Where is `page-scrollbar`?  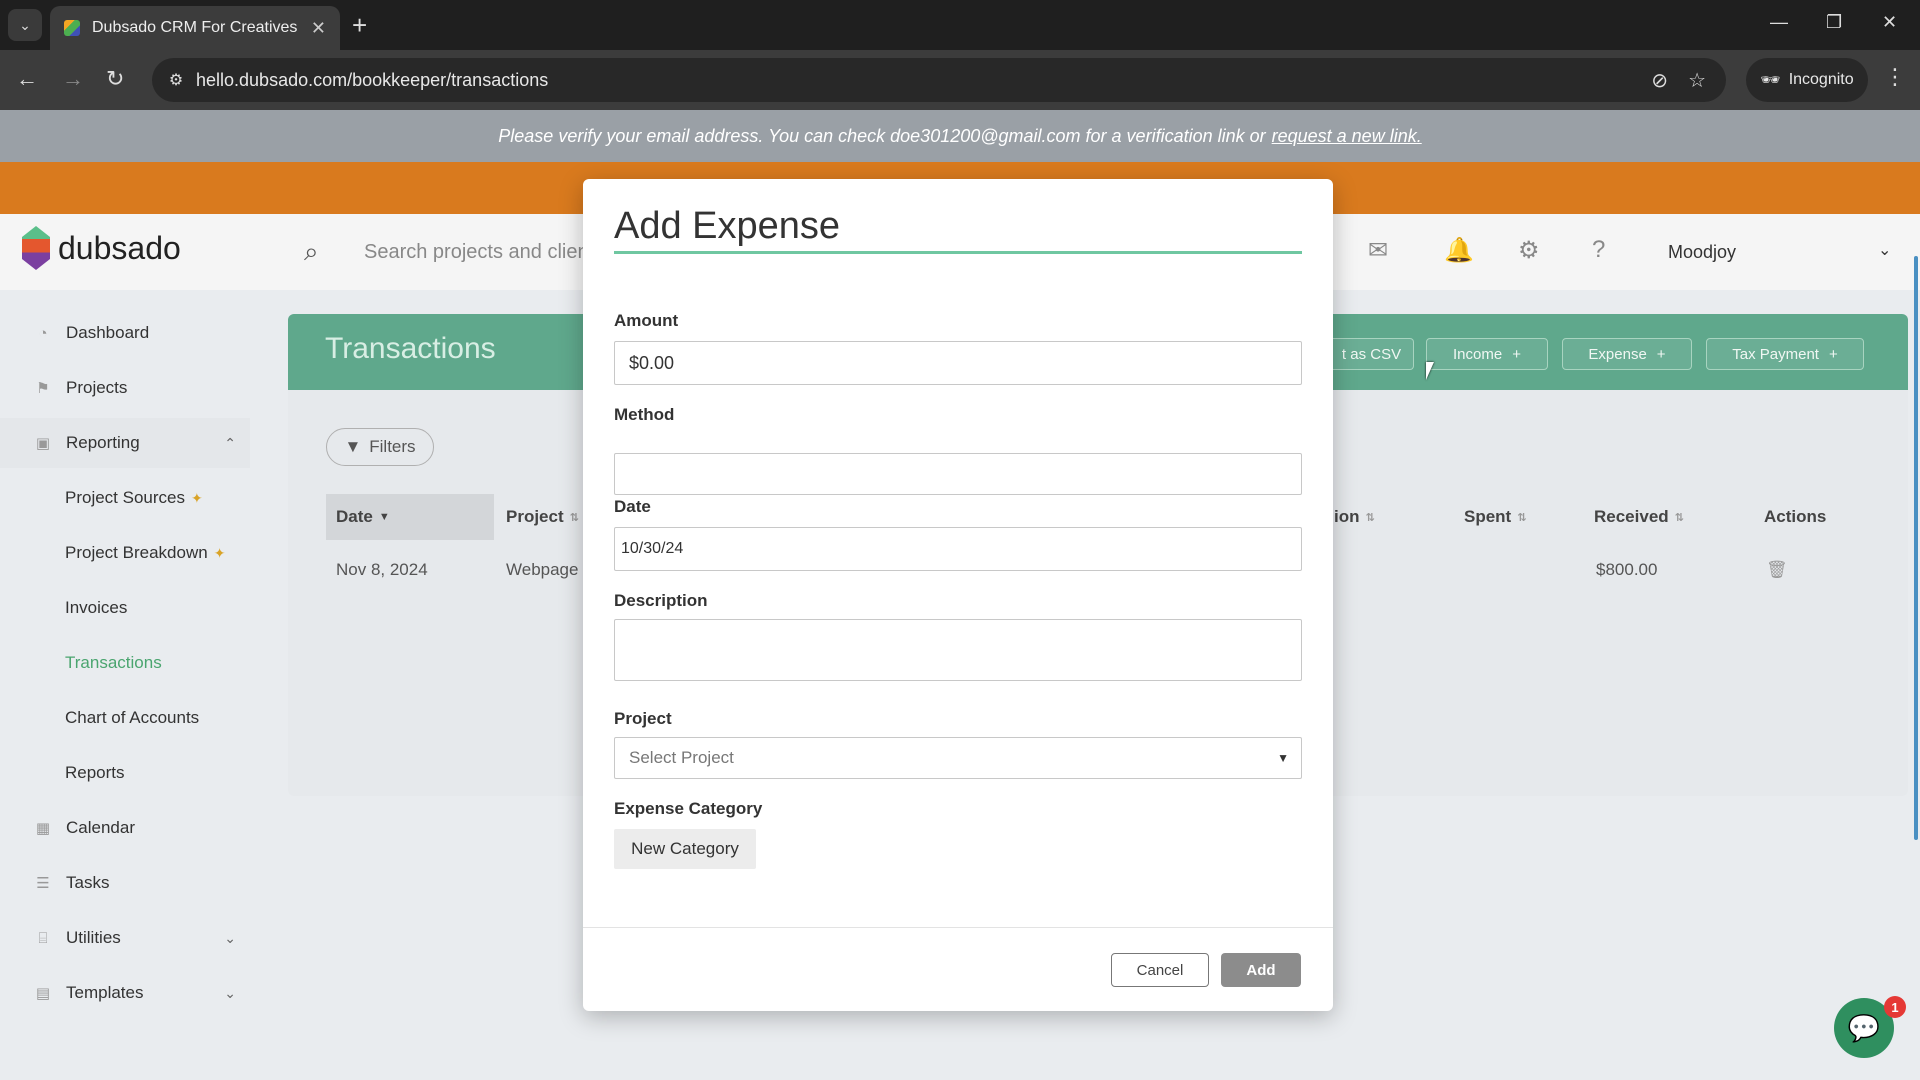 page-scrollbar is located at coordinates (1916, 548).